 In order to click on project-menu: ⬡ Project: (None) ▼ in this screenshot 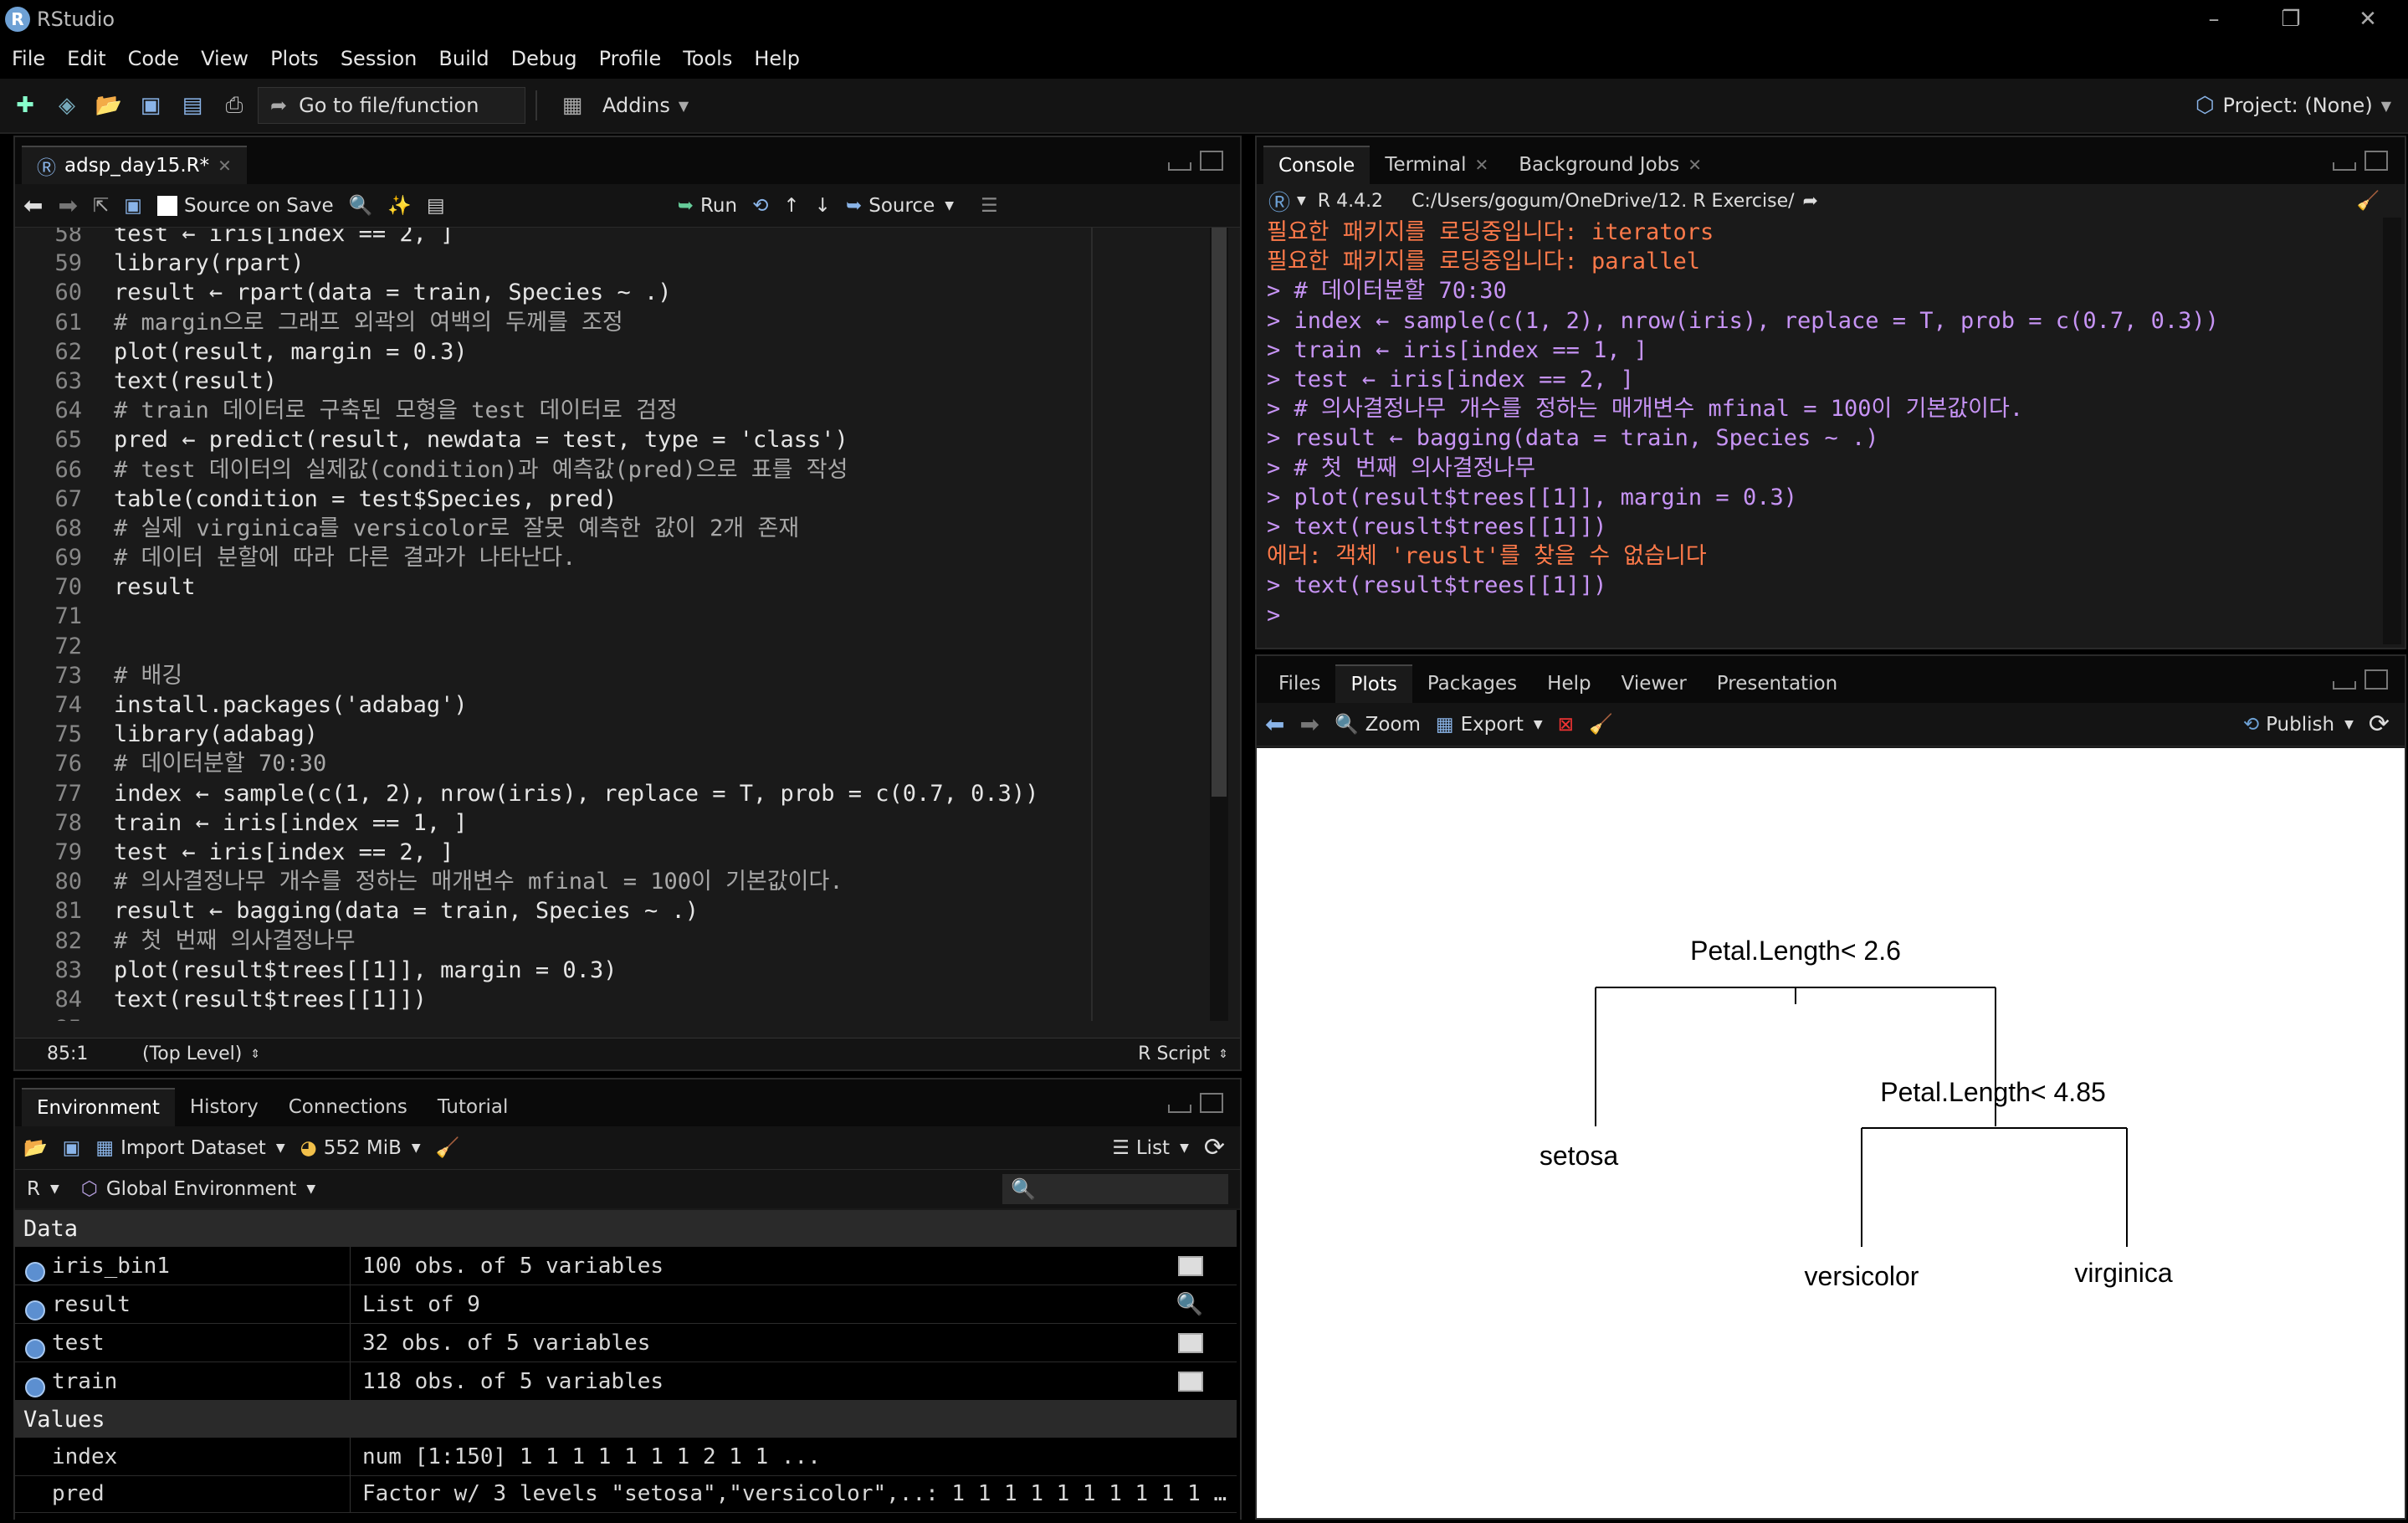, I will do `click(2293, 105)`.